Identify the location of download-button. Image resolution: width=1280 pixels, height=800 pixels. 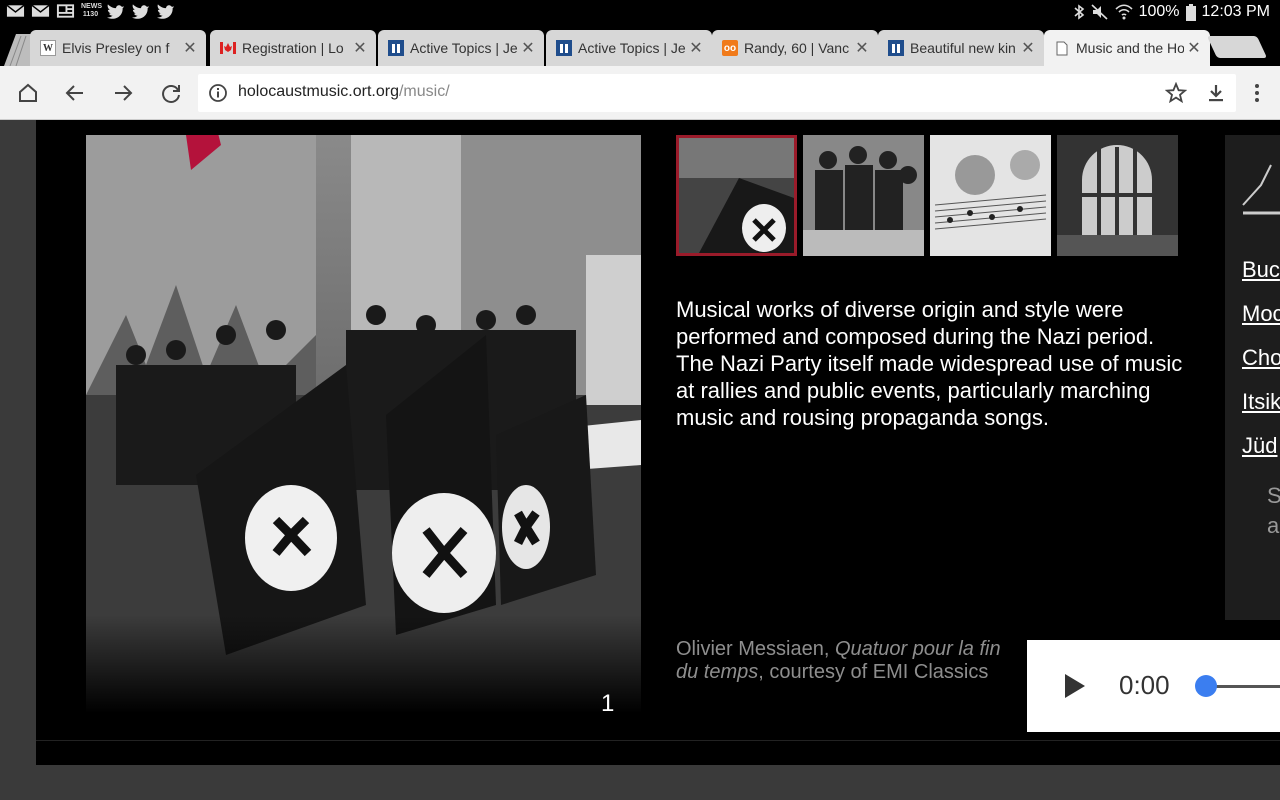
(1216, 93).